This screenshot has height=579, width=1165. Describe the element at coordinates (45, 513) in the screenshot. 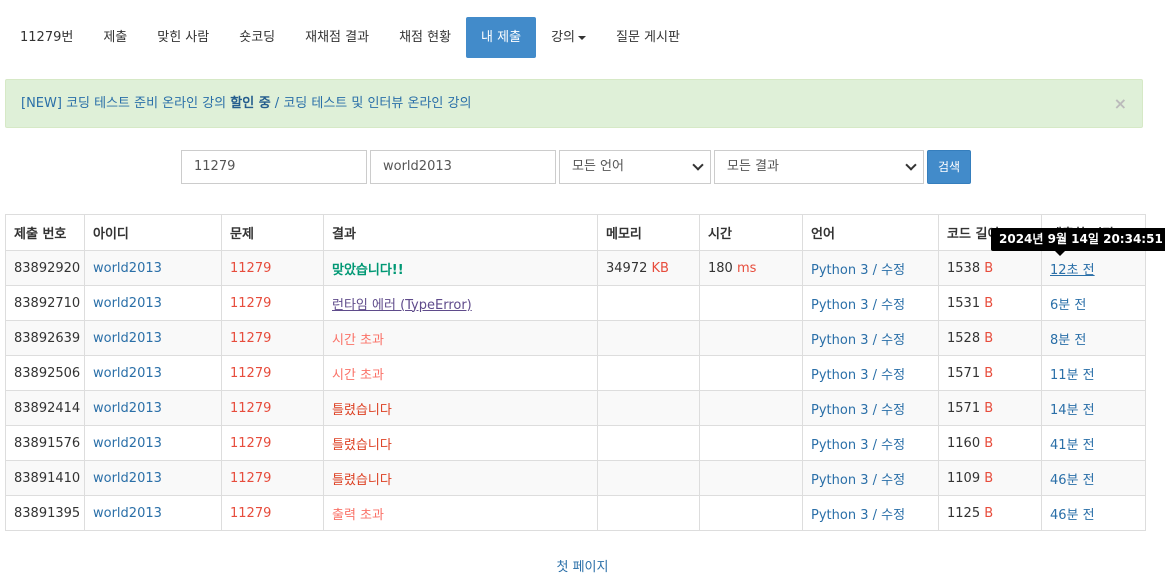

I see `submission-id: 83891395` at that location.